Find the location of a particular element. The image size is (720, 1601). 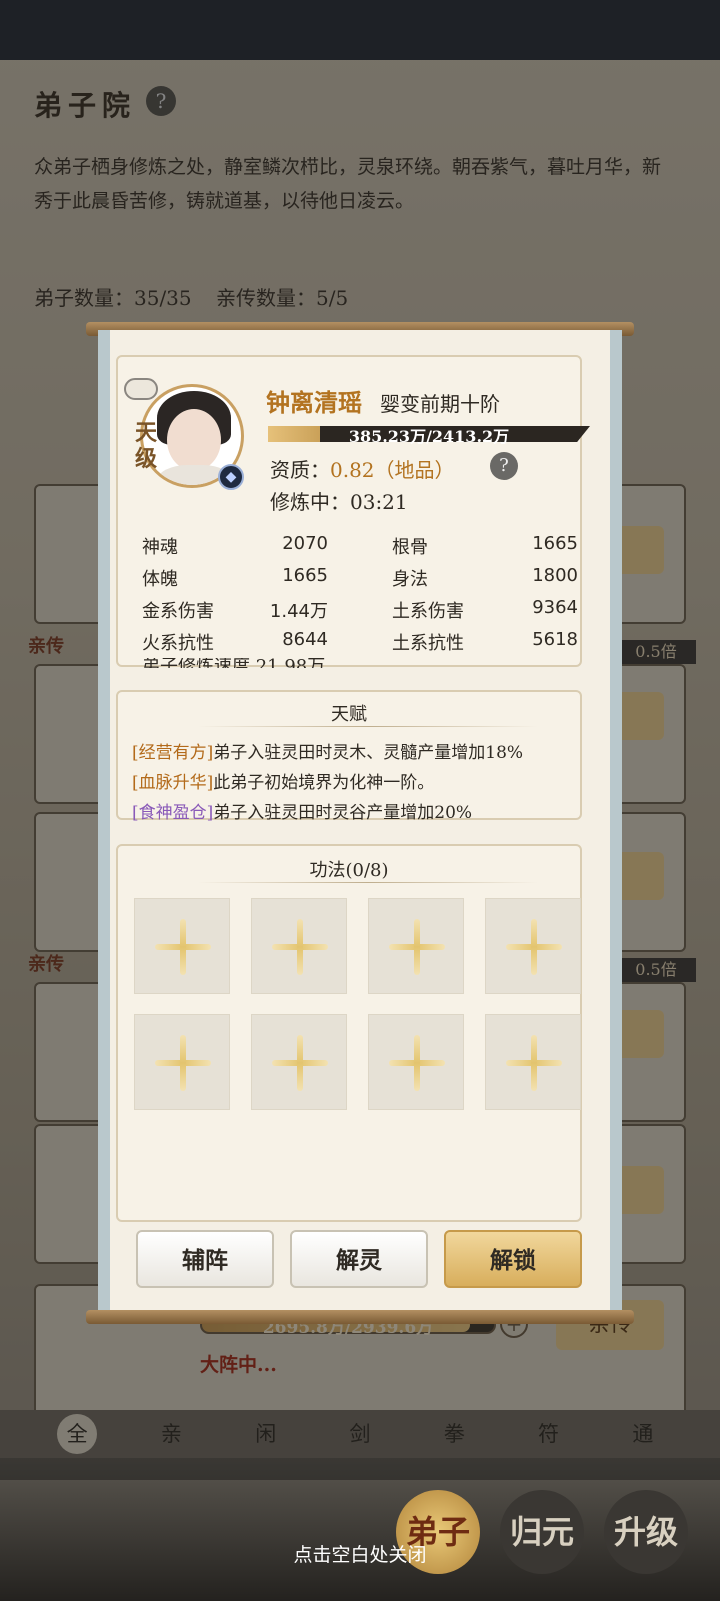

bind-icon is located at coordinates (141, 389).